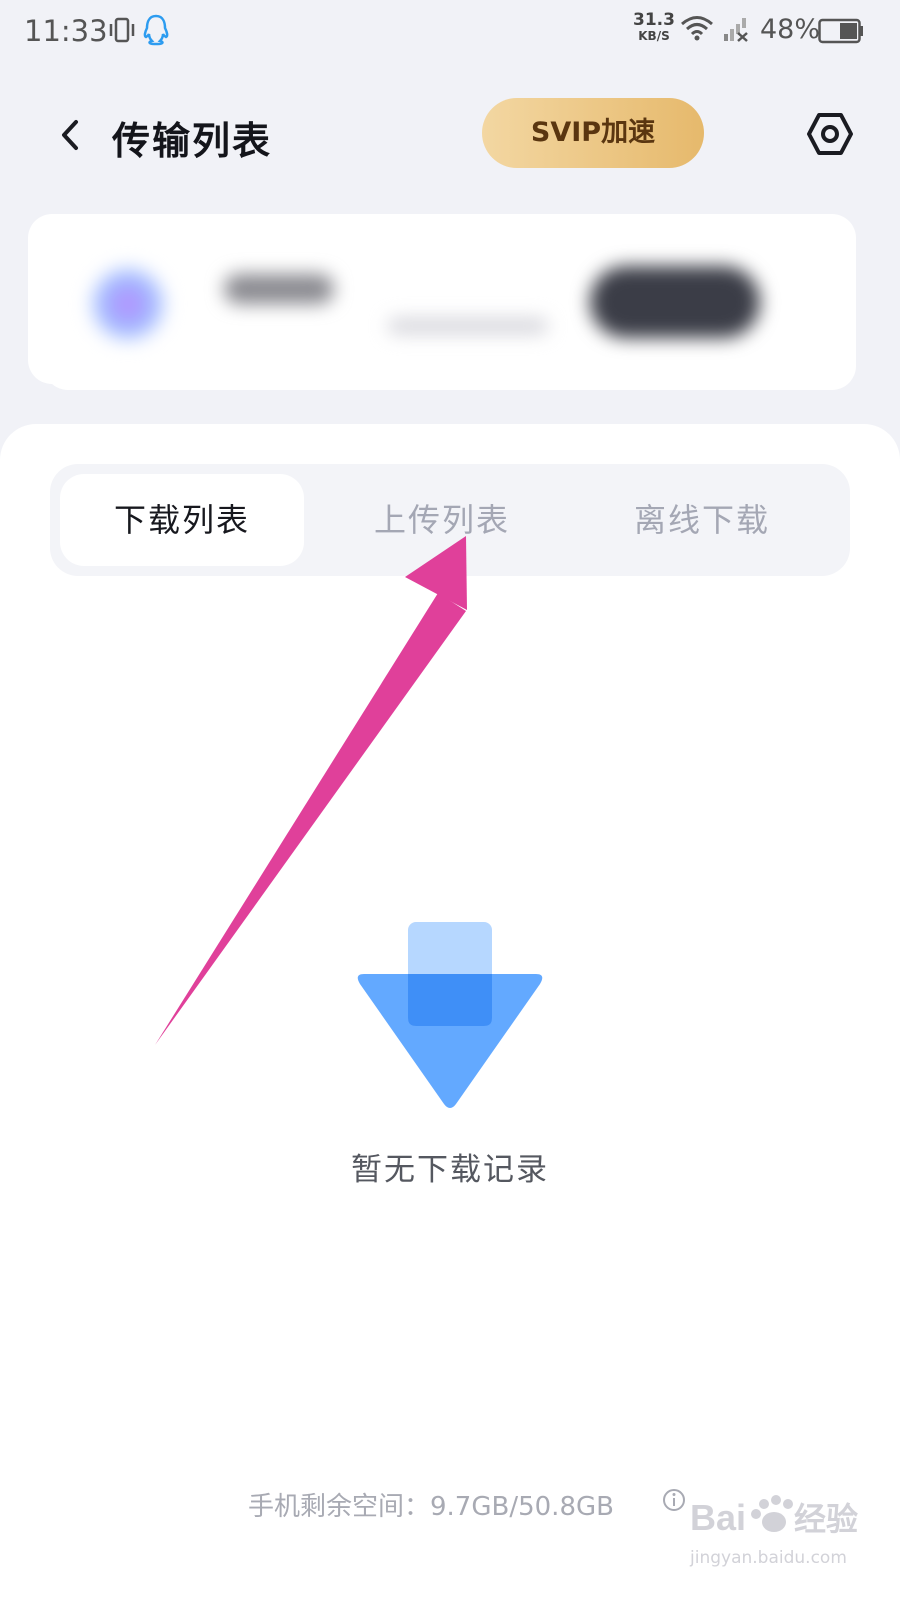 This screenshot has width=900, height=1600. I want to click on status-time: 11:33, so click(66, 31).